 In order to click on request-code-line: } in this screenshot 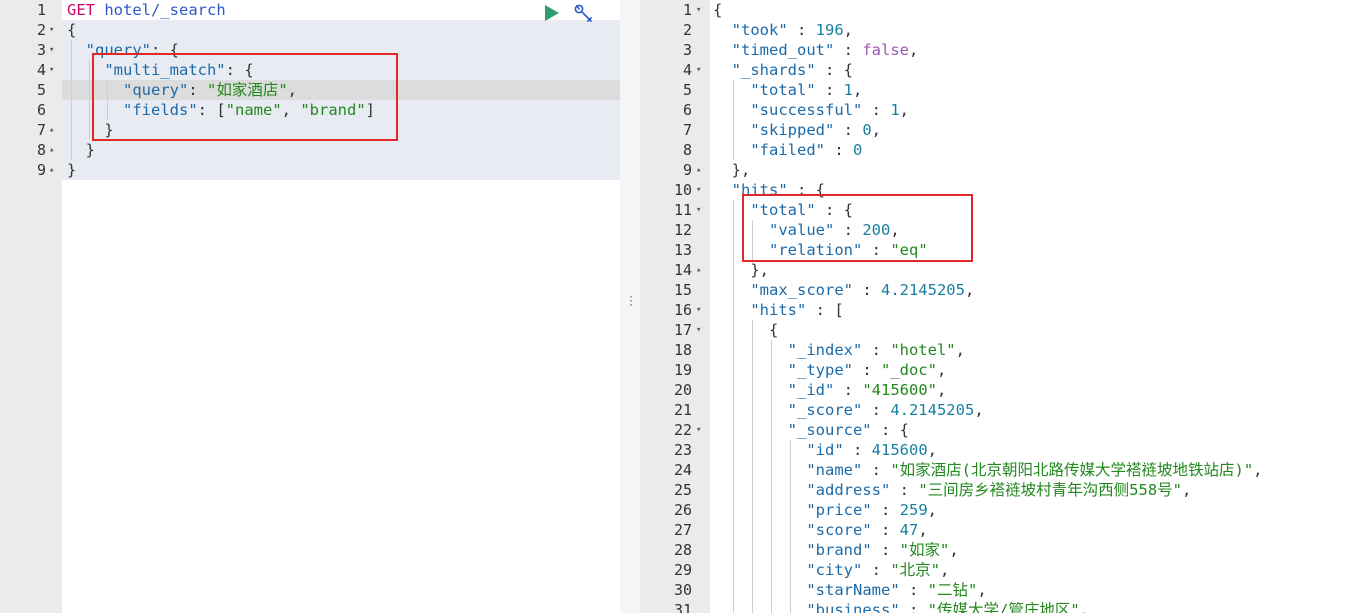, I will do `click(71, 170)`.